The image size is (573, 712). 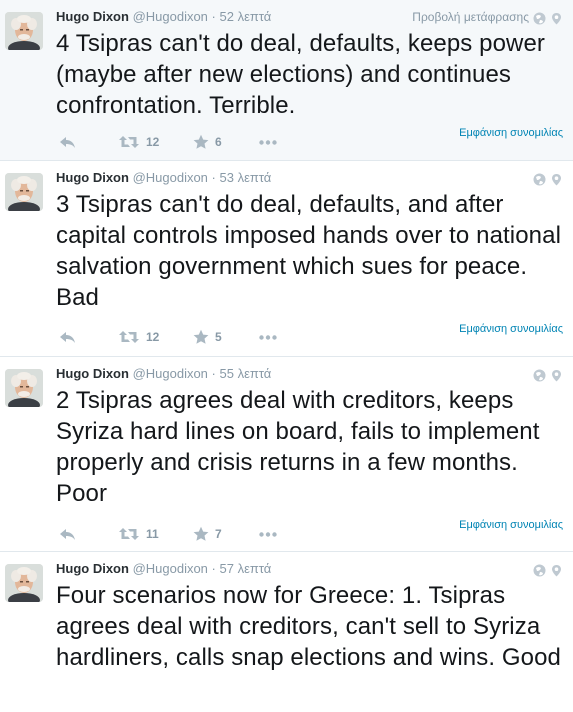 I want to click on tweet-actions: 11 7, so click(x=172, y=534).